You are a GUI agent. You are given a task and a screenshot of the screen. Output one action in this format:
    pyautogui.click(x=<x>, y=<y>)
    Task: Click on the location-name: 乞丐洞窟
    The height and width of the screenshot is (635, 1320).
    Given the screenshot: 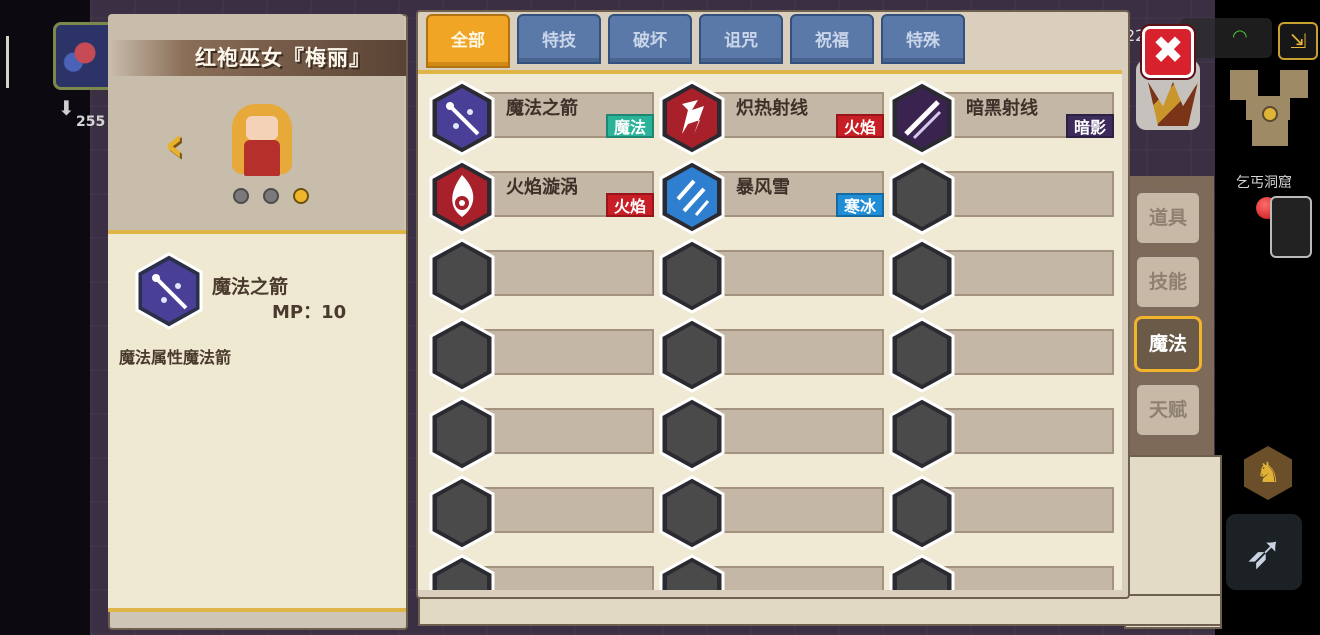 What is the action you would take?
    pyautogui.click(x=1264, y=183)
    